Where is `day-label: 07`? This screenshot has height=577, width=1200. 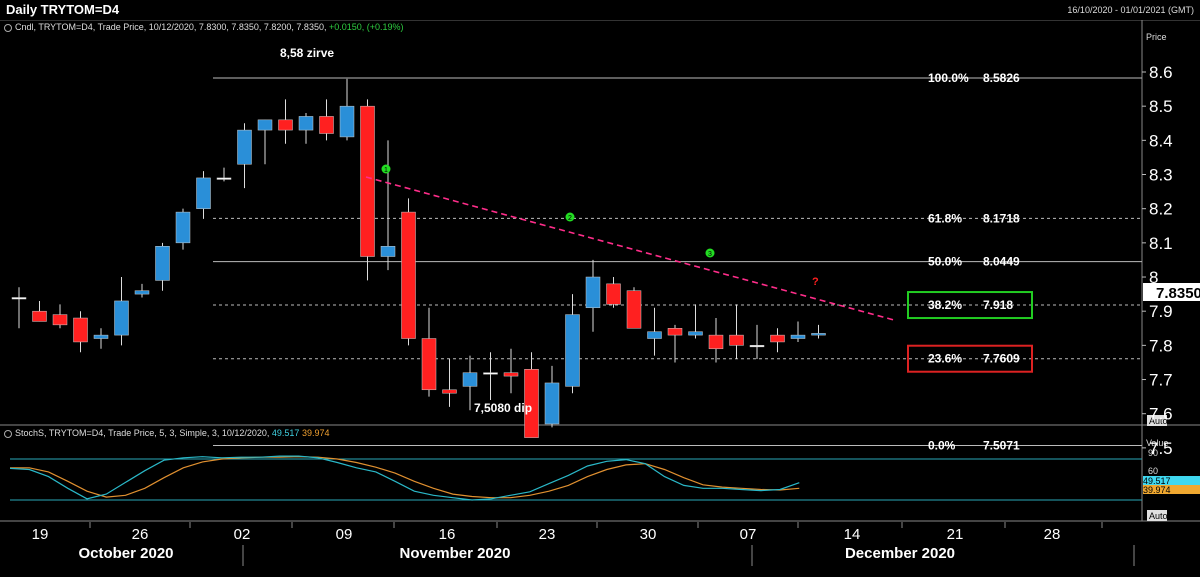
day-label: 07 is located at coordinates (748, 534).